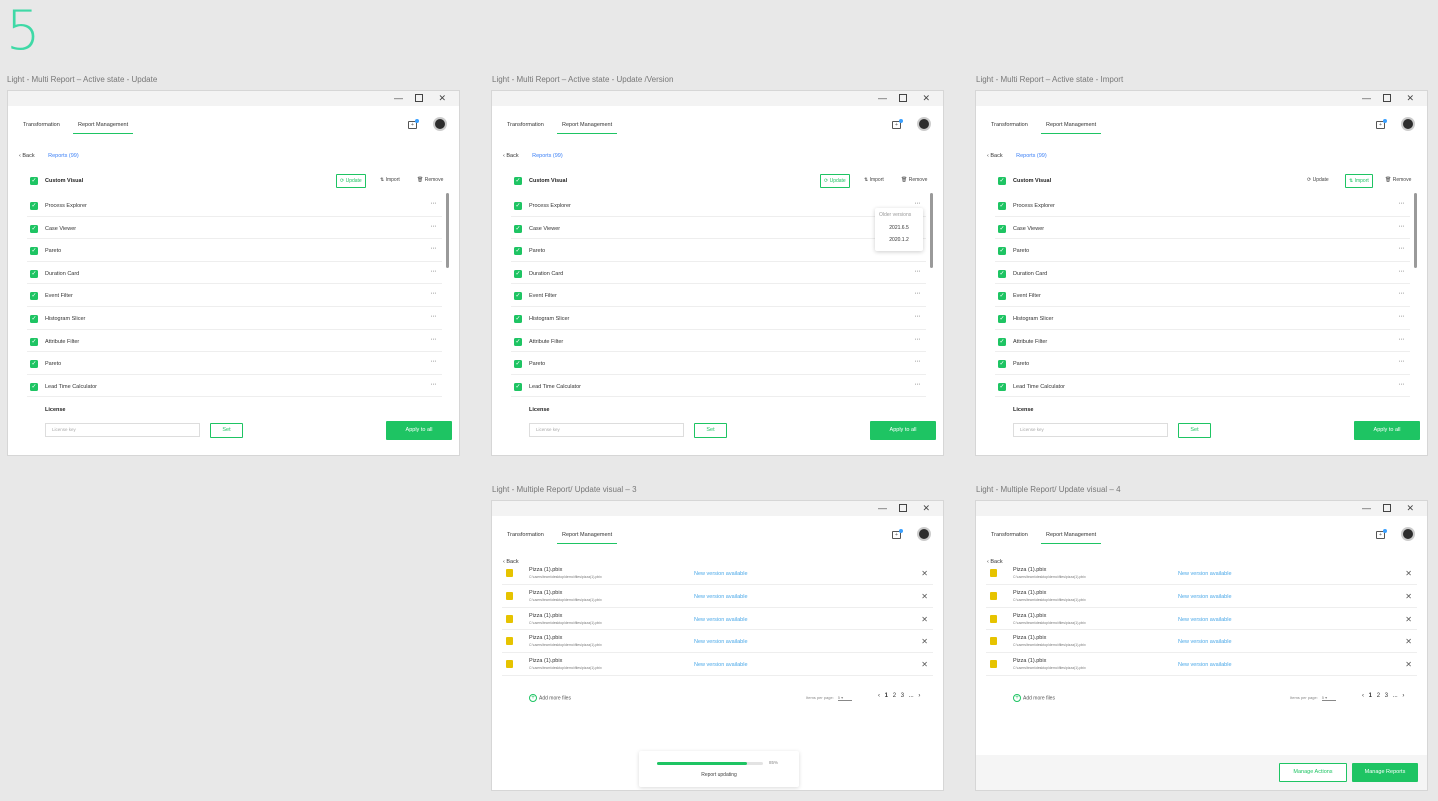 The image size is (1438, 801). I want to click on apply-to-all-button: Apply to all, so click(1387, 430).